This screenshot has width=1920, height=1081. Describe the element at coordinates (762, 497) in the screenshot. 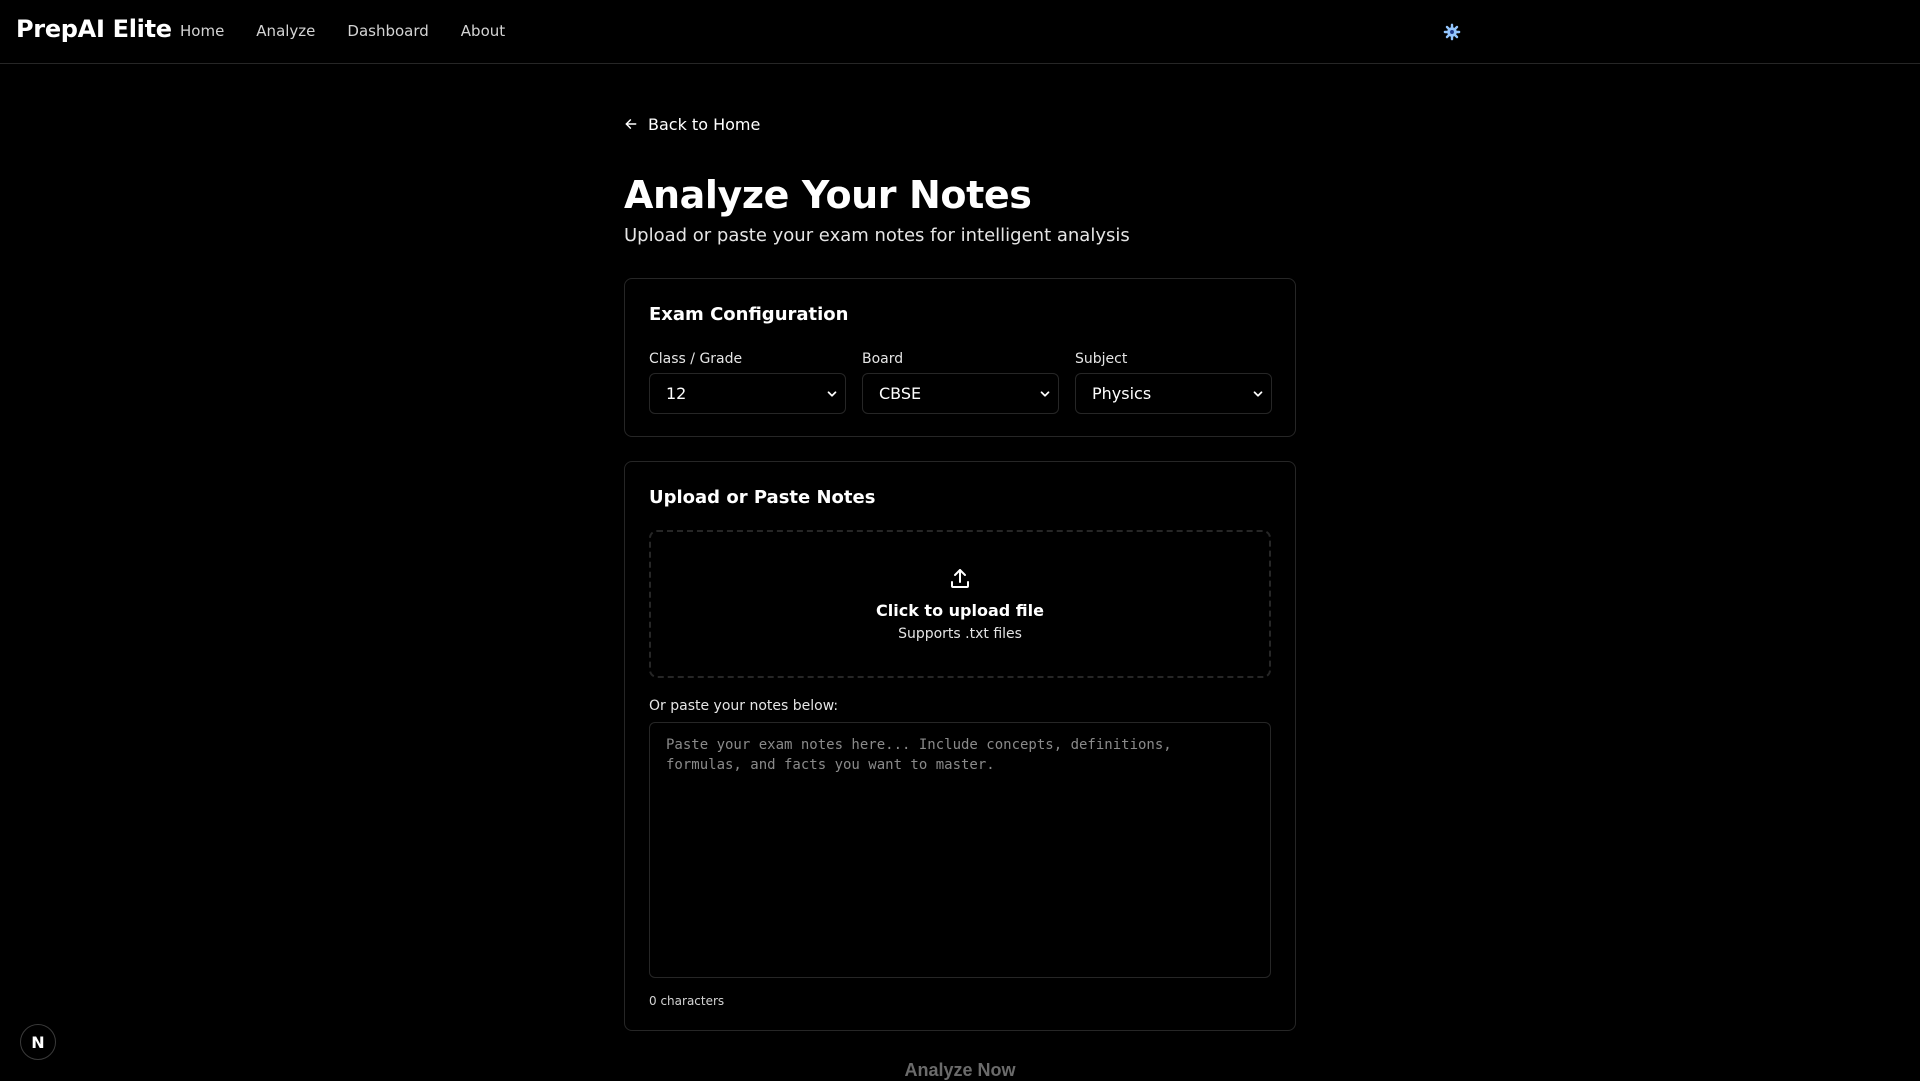

I see `upload-notes-title: Upload or Paste Notes` at that location.